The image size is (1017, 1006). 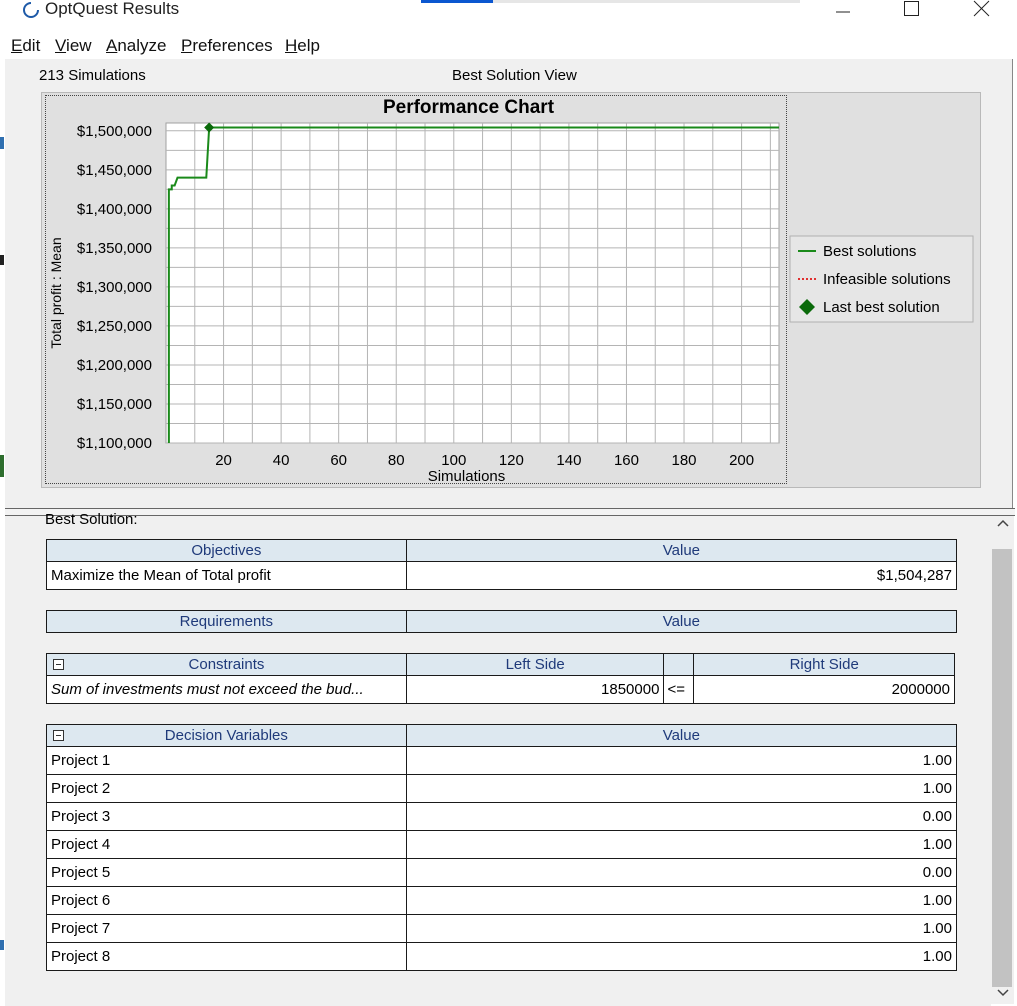 I want to click on decision-variables-header: Decision Variables, so click(x=226, y=735).